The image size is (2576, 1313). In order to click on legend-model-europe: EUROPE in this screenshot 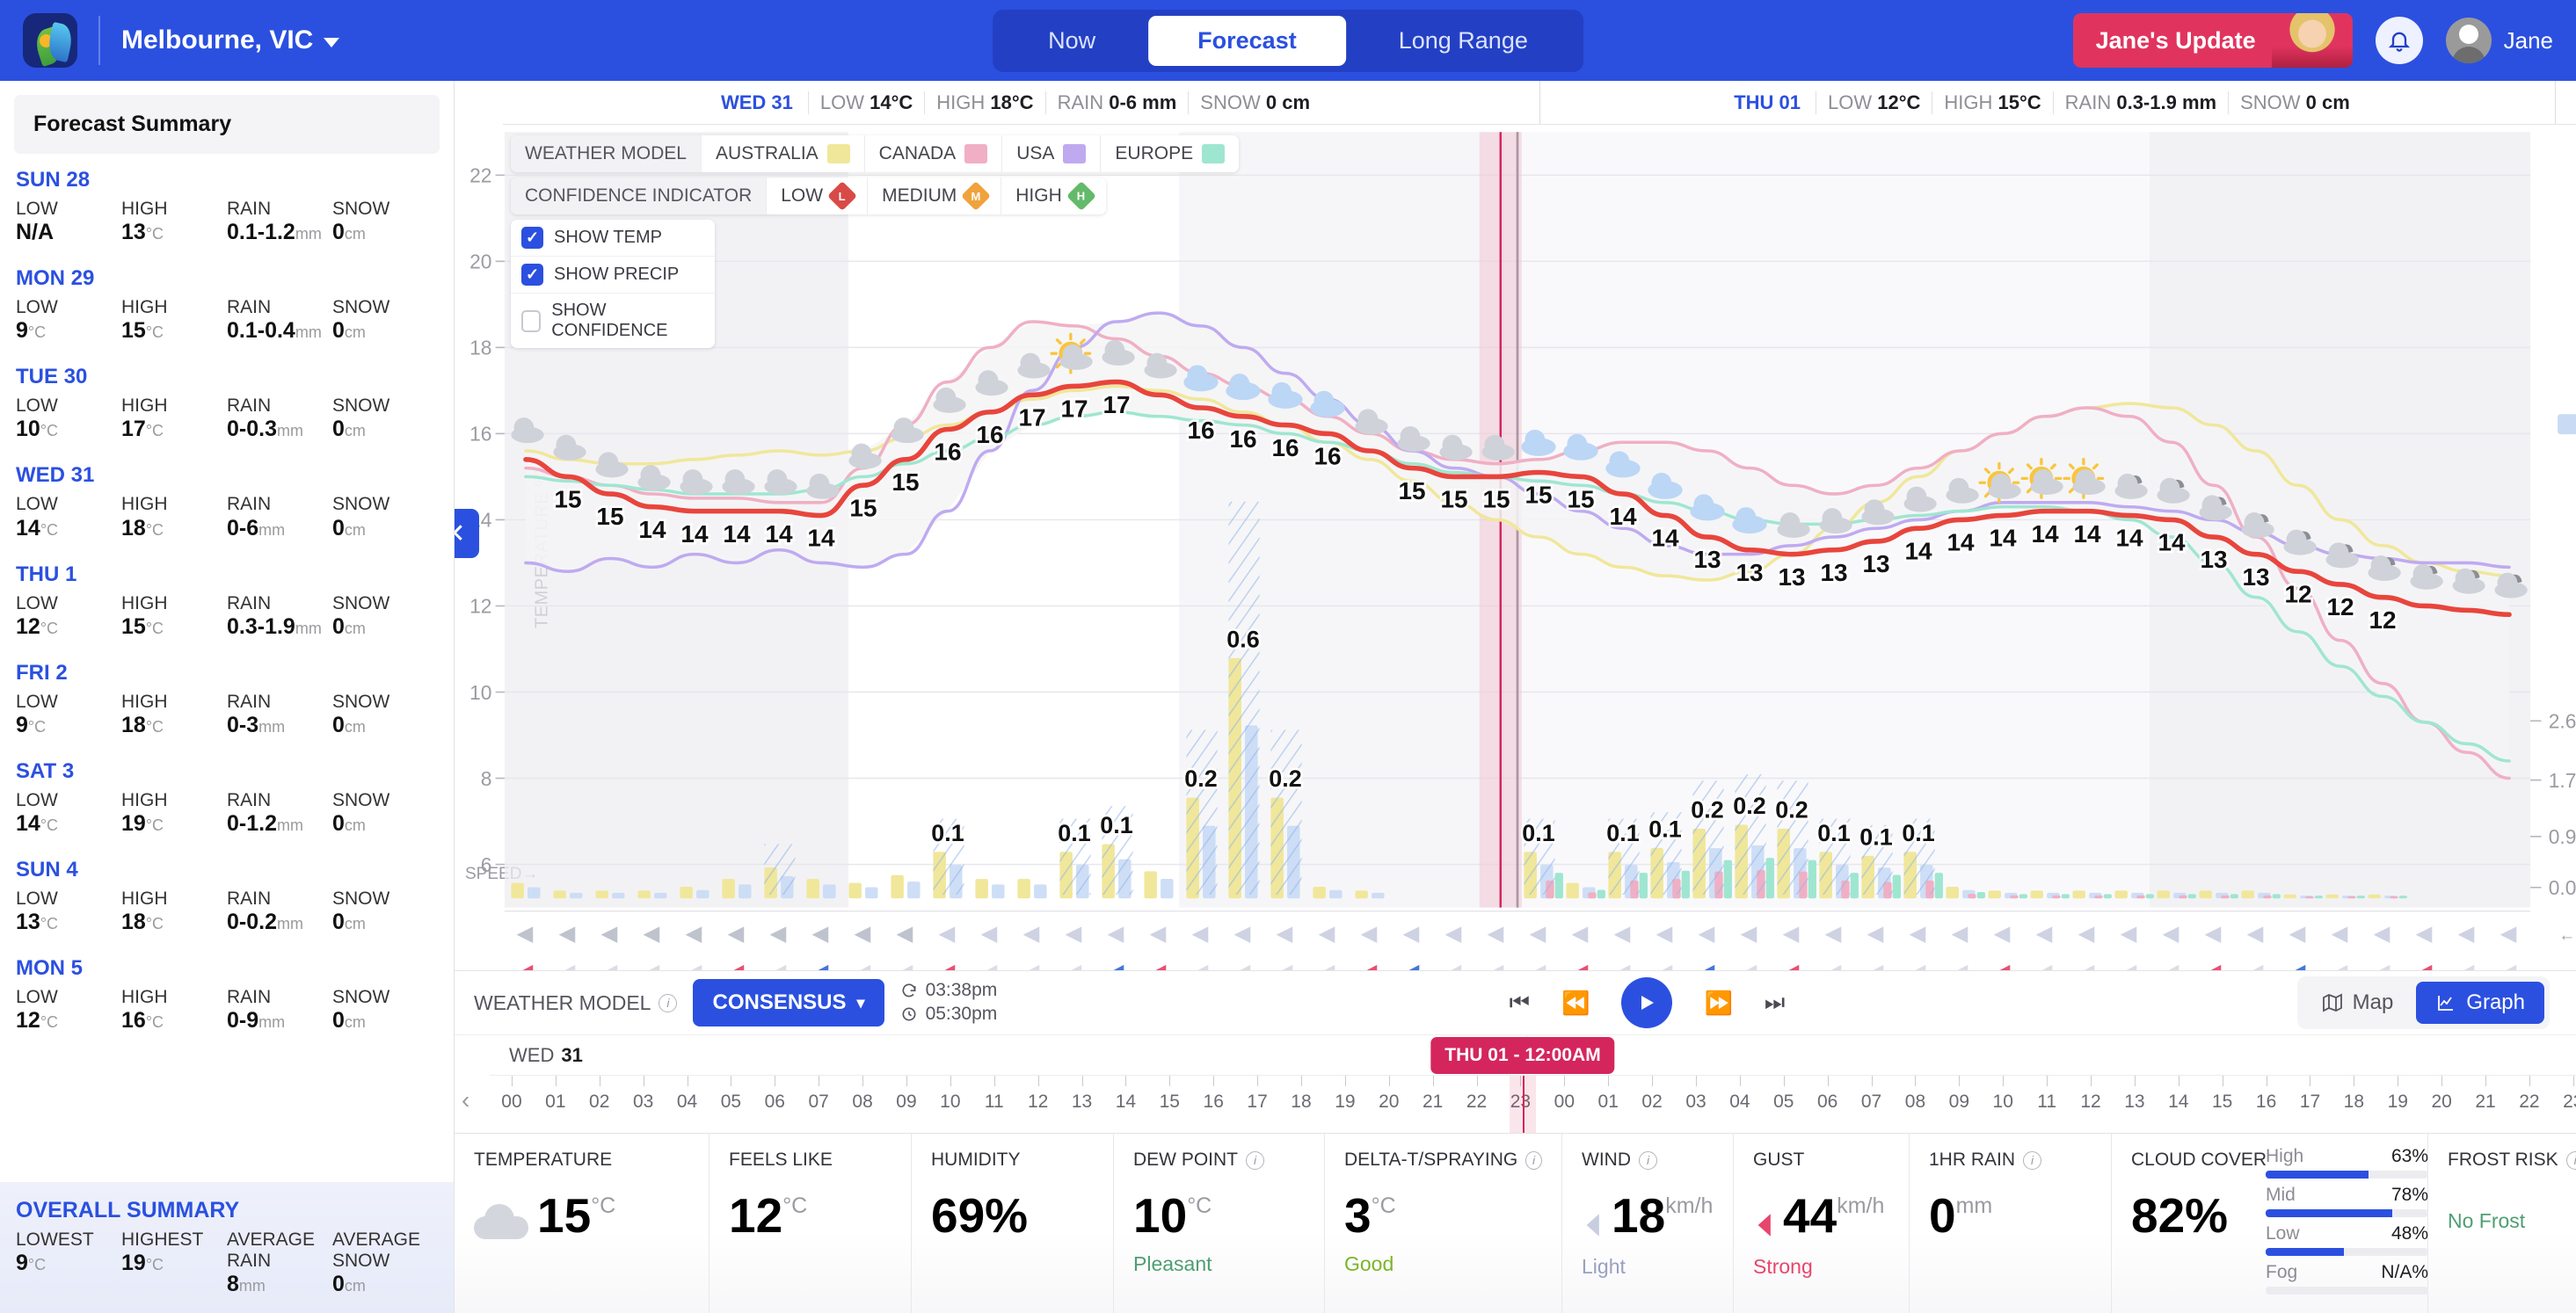, I will do `click(1169, 153)`.